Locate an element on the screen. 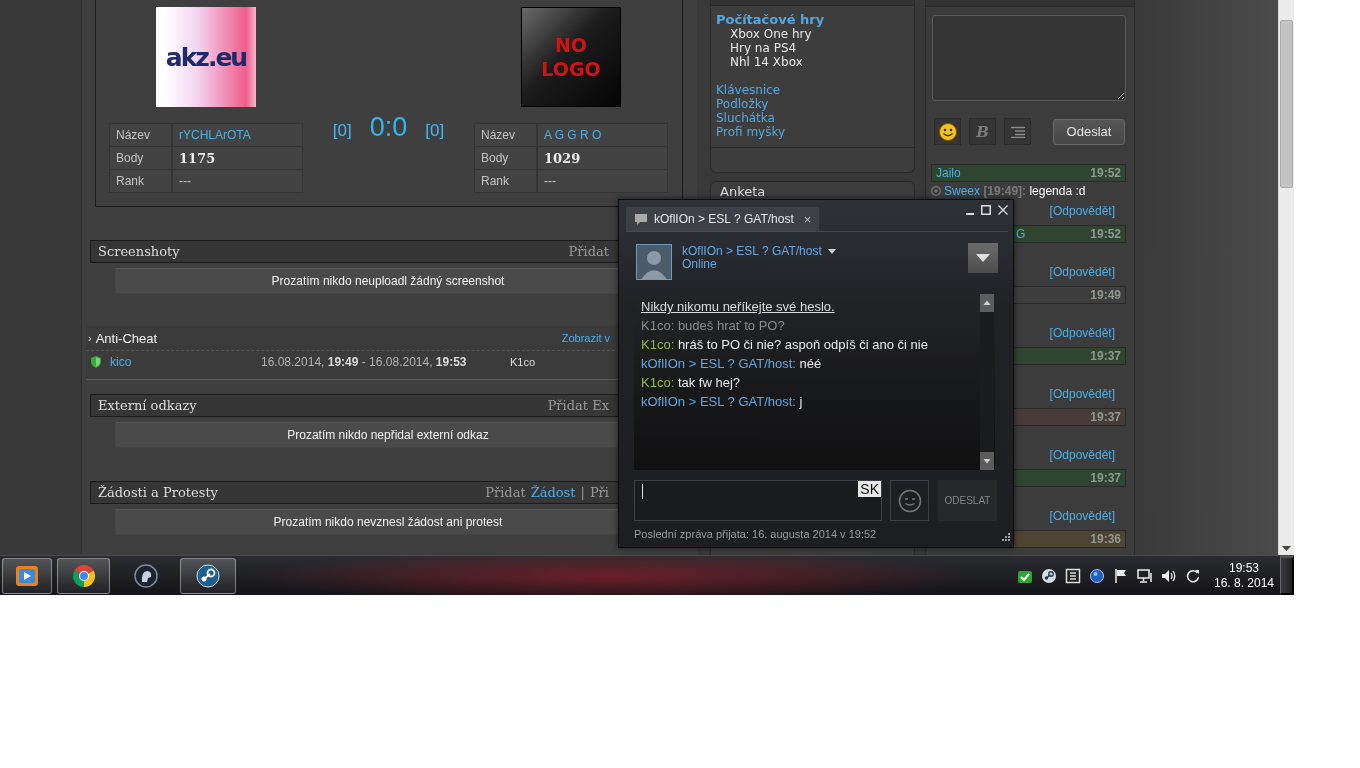 This screenshot has height=768, width=1360. match-score: 0:0 is located at coordinates (388, 127).